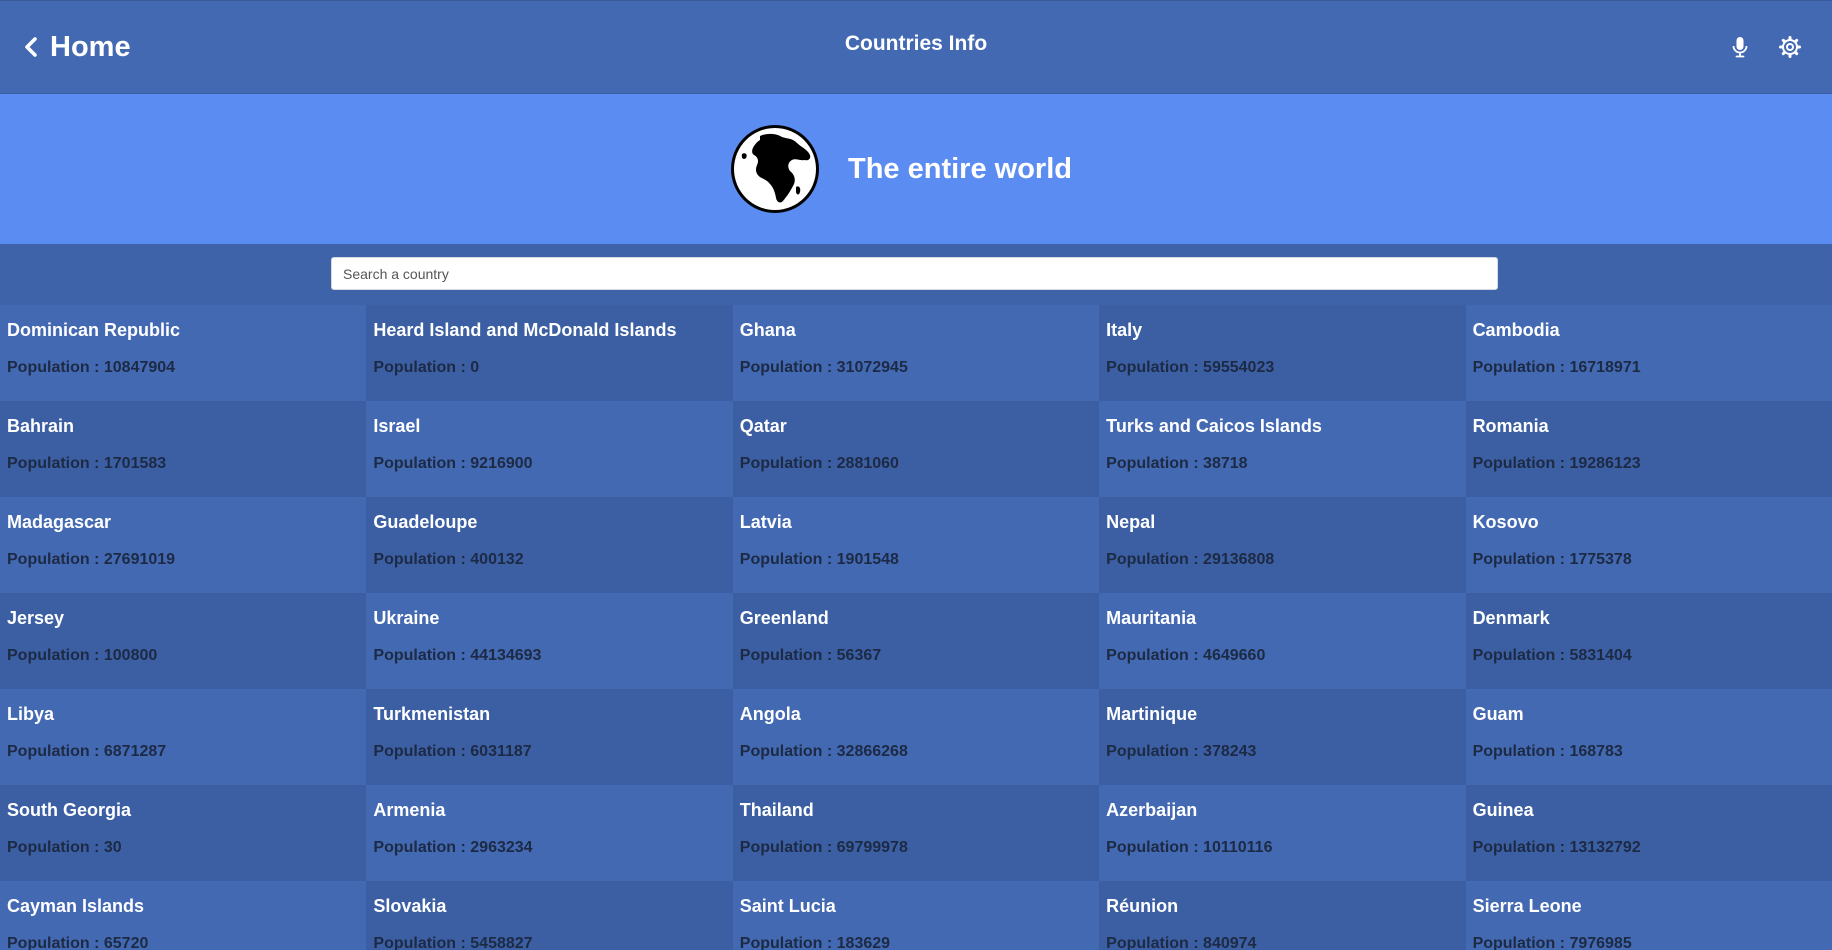 This screenshot has width=1832, height=950. Describe the element at coordinates (1527, 906) in the screenshot. I see `country-name: Sierra Leone` at that location.